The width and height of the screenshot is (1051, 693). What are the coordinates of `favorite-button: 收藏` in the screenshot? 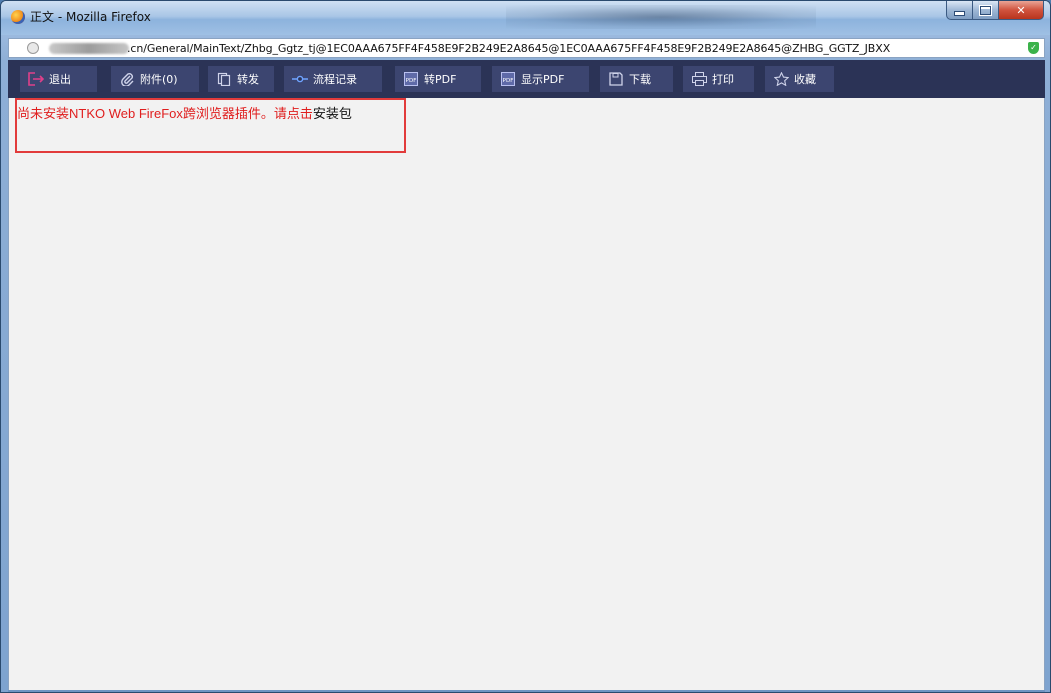 It's located at (799, 79).